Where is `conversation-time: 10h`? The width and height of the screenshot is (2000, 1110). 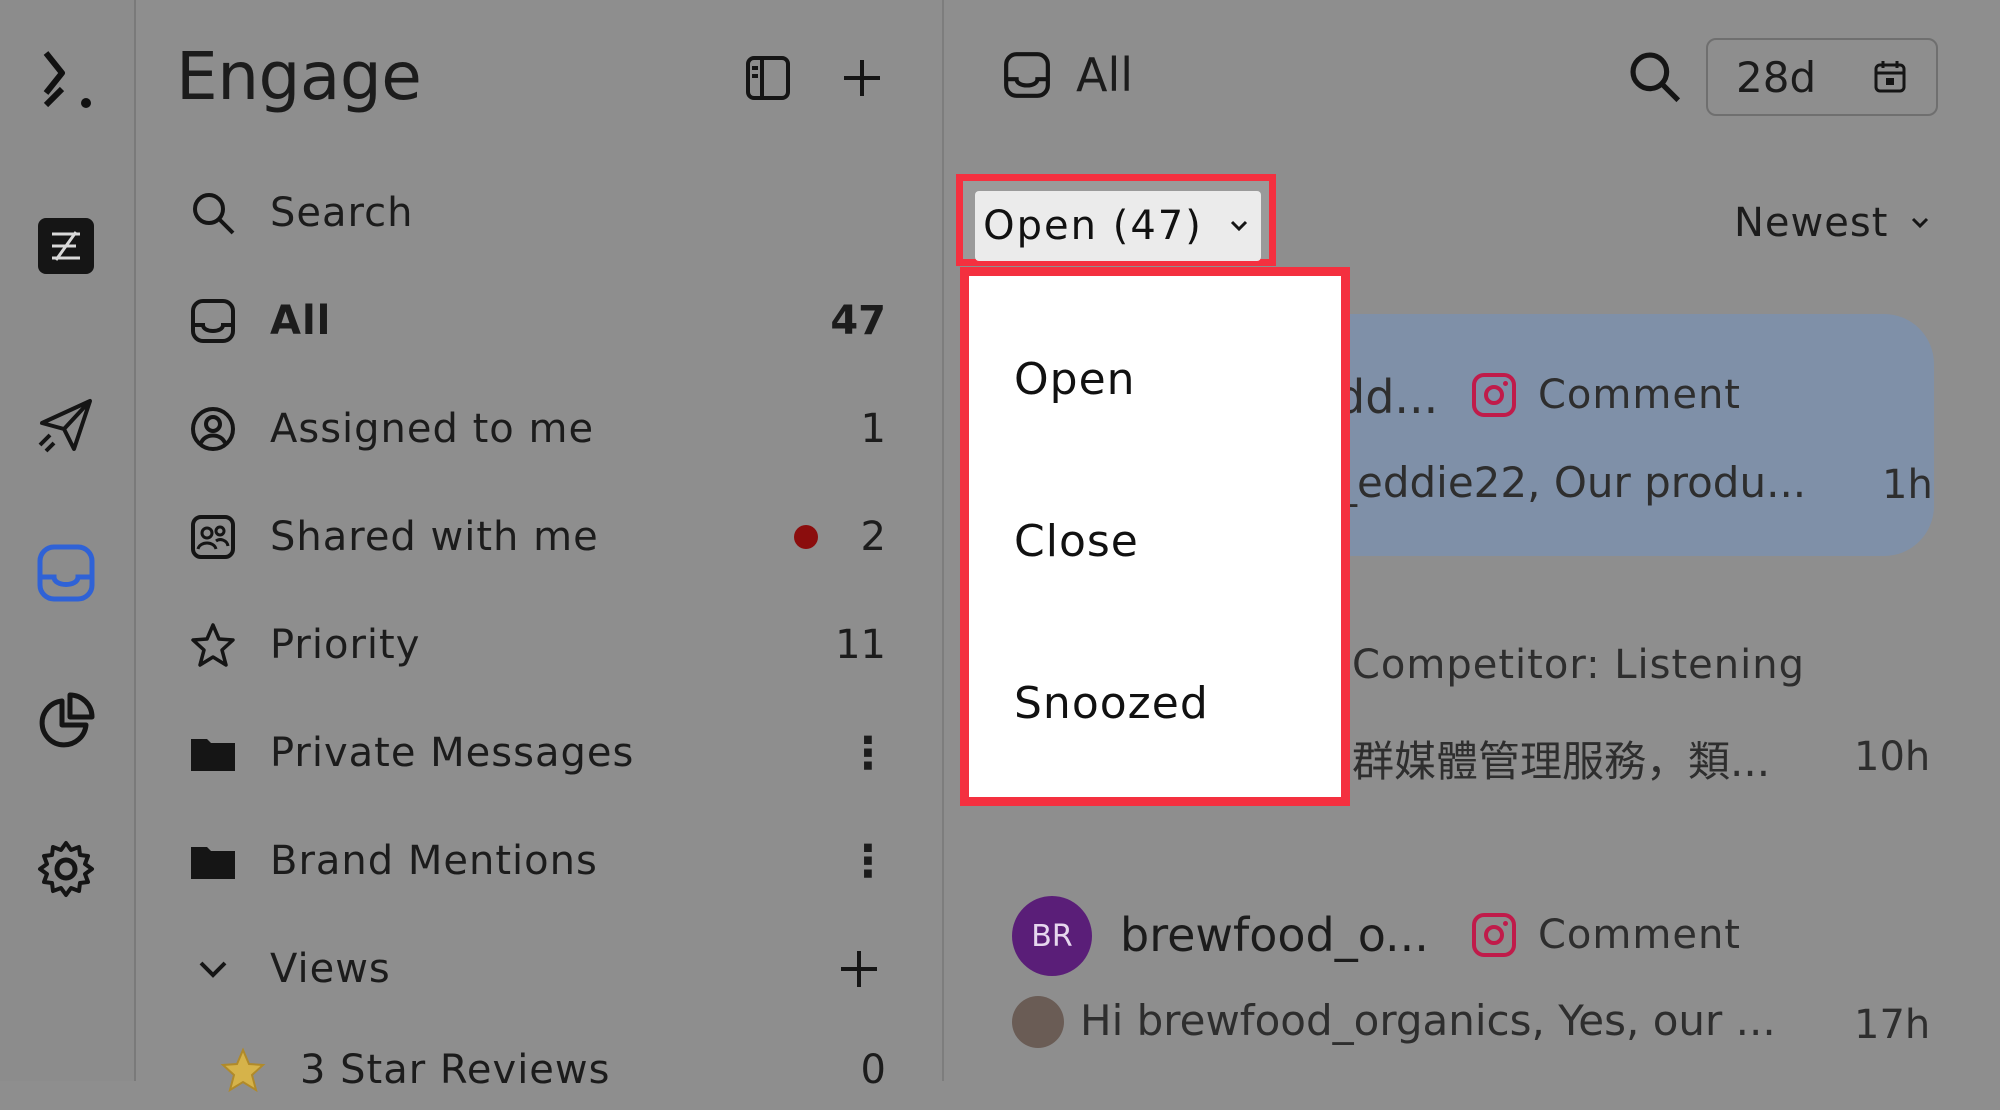
conversation-time: 10h is located at coordinates (1892, 757).